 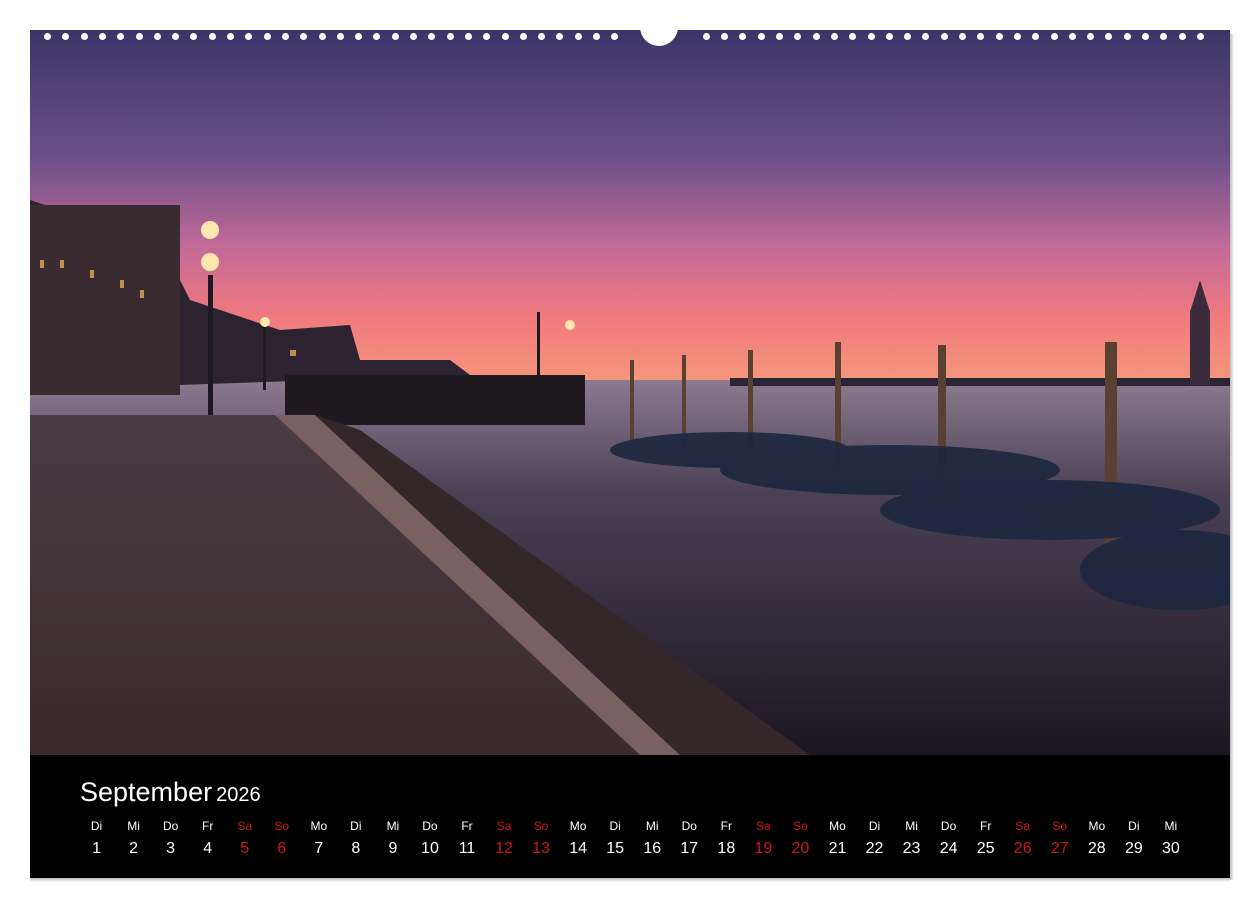 I want to click on day-number: 5, so click(x=245, y=848).